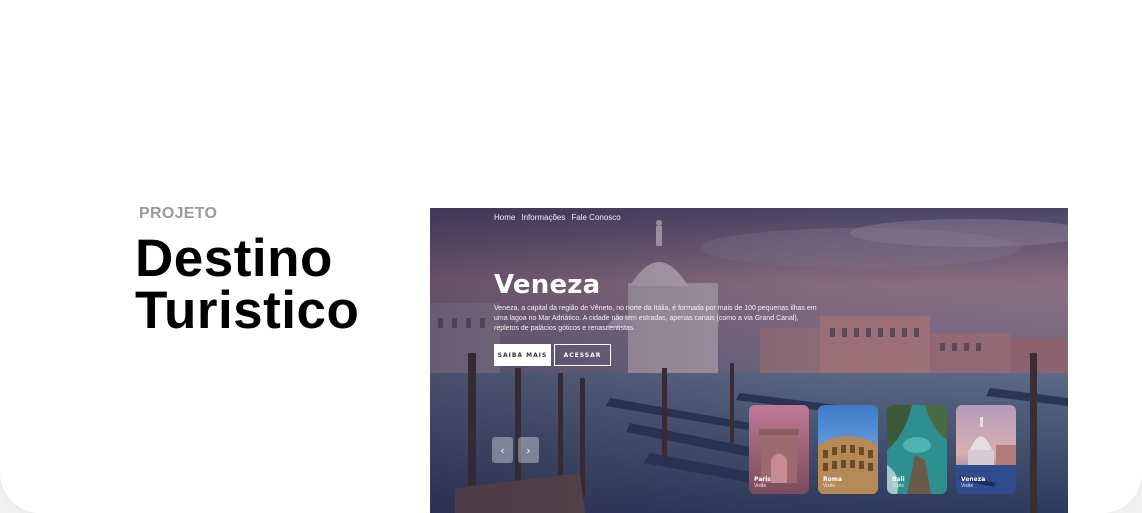 The height and width of the screenshot is (513, 1142). I want to click on site-nav: Home Informações Fale Conosco, so click(557, 217).